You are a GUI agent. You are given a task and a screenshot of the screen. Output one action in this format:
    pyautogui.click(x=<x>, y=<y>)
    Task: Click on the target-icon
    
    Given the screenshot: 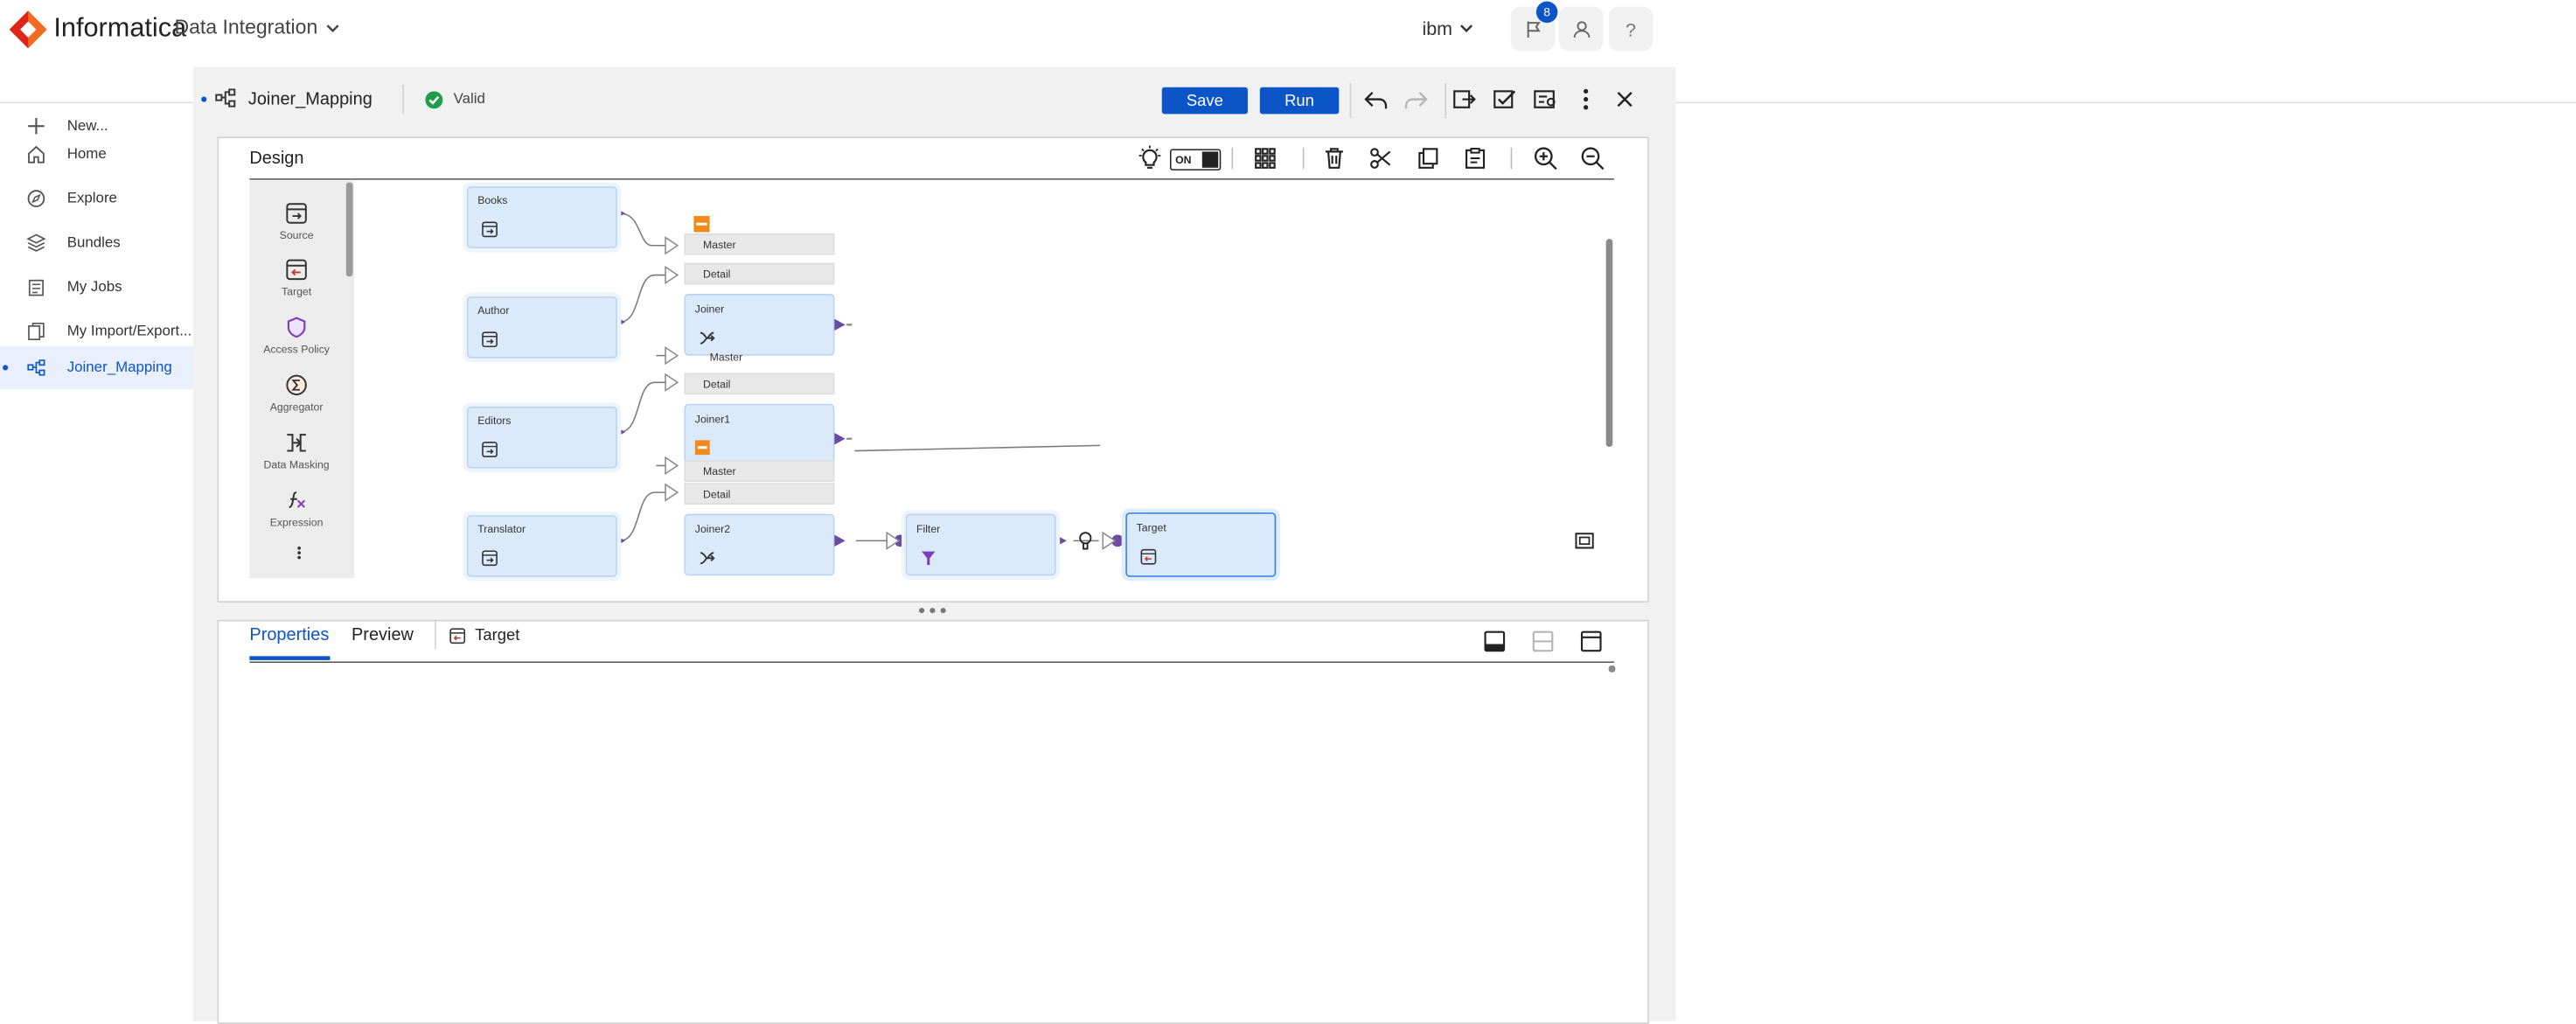 What is the action you would take?
    pyautogui.click(x=1148, y=556)
    